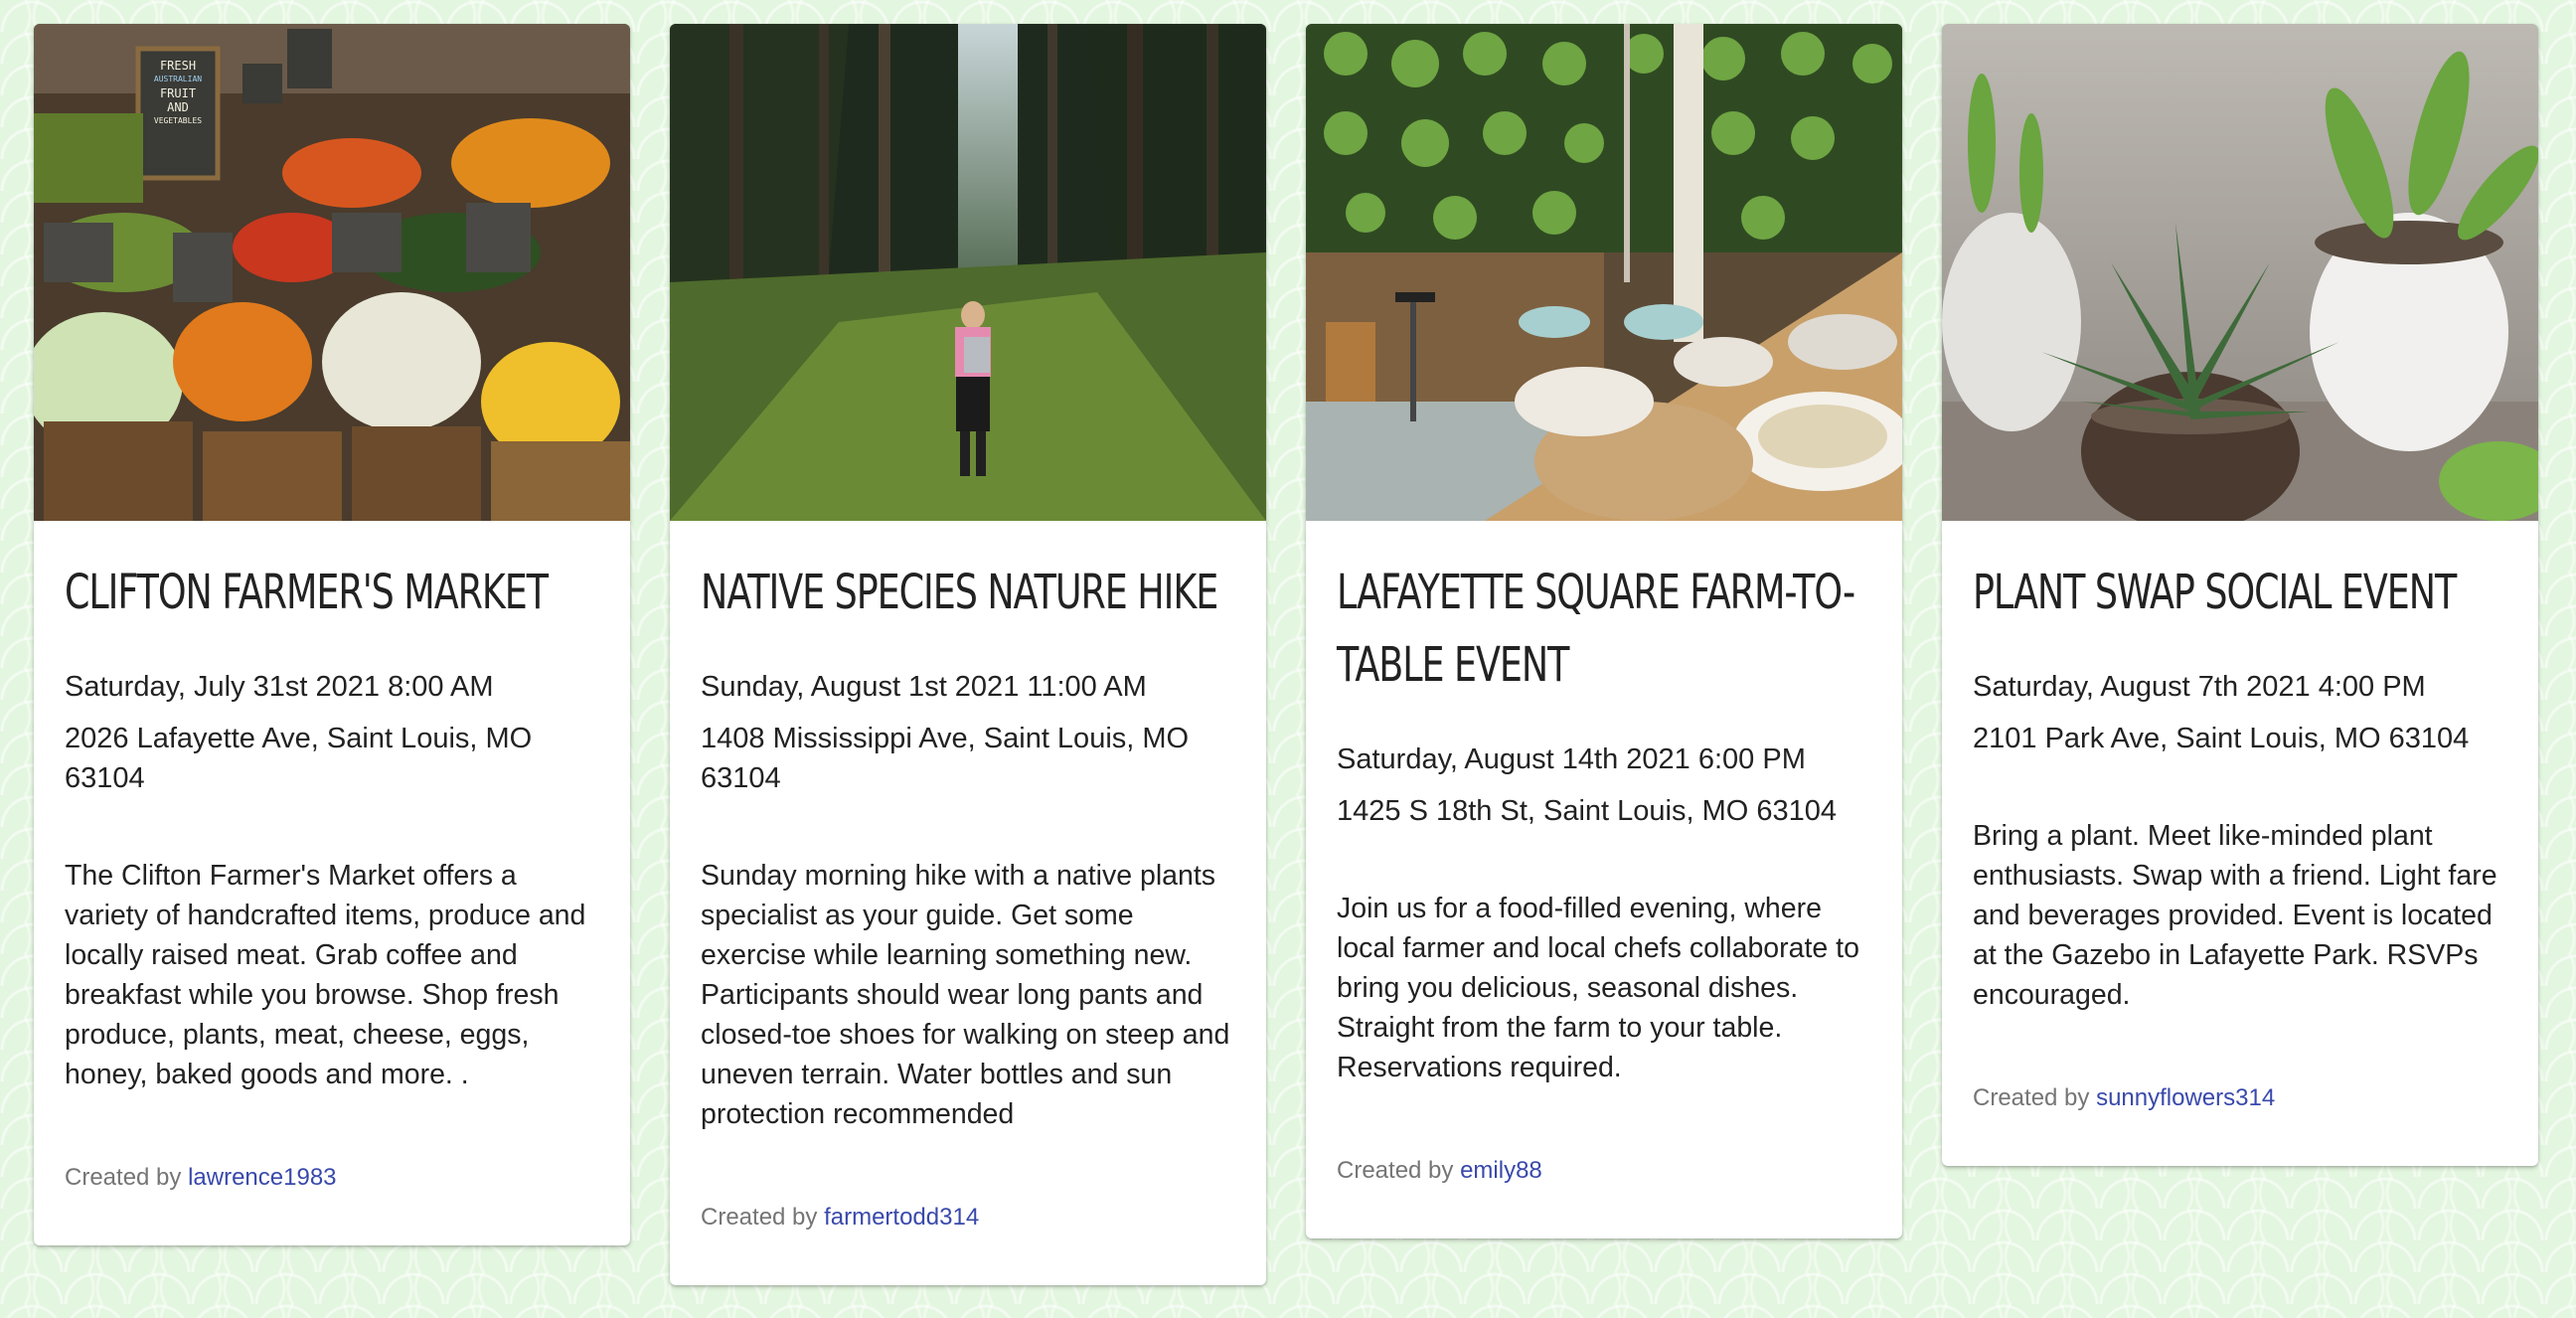 This screenshot has width=2576, height=1318. Describe the element at coordinates (178, 107) in the screenshot. I see `chalkboard-text-line: AND` at that location.